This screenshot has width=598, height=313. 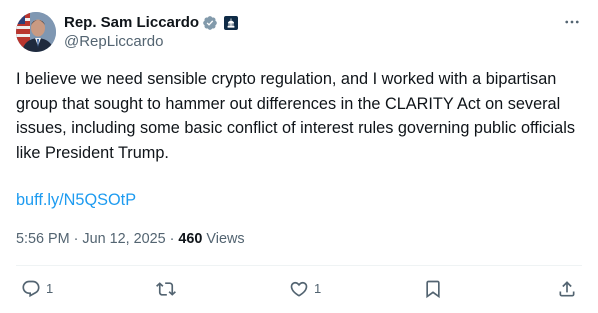 I want to click on bookmark-icon, so click(x=433, y=289).